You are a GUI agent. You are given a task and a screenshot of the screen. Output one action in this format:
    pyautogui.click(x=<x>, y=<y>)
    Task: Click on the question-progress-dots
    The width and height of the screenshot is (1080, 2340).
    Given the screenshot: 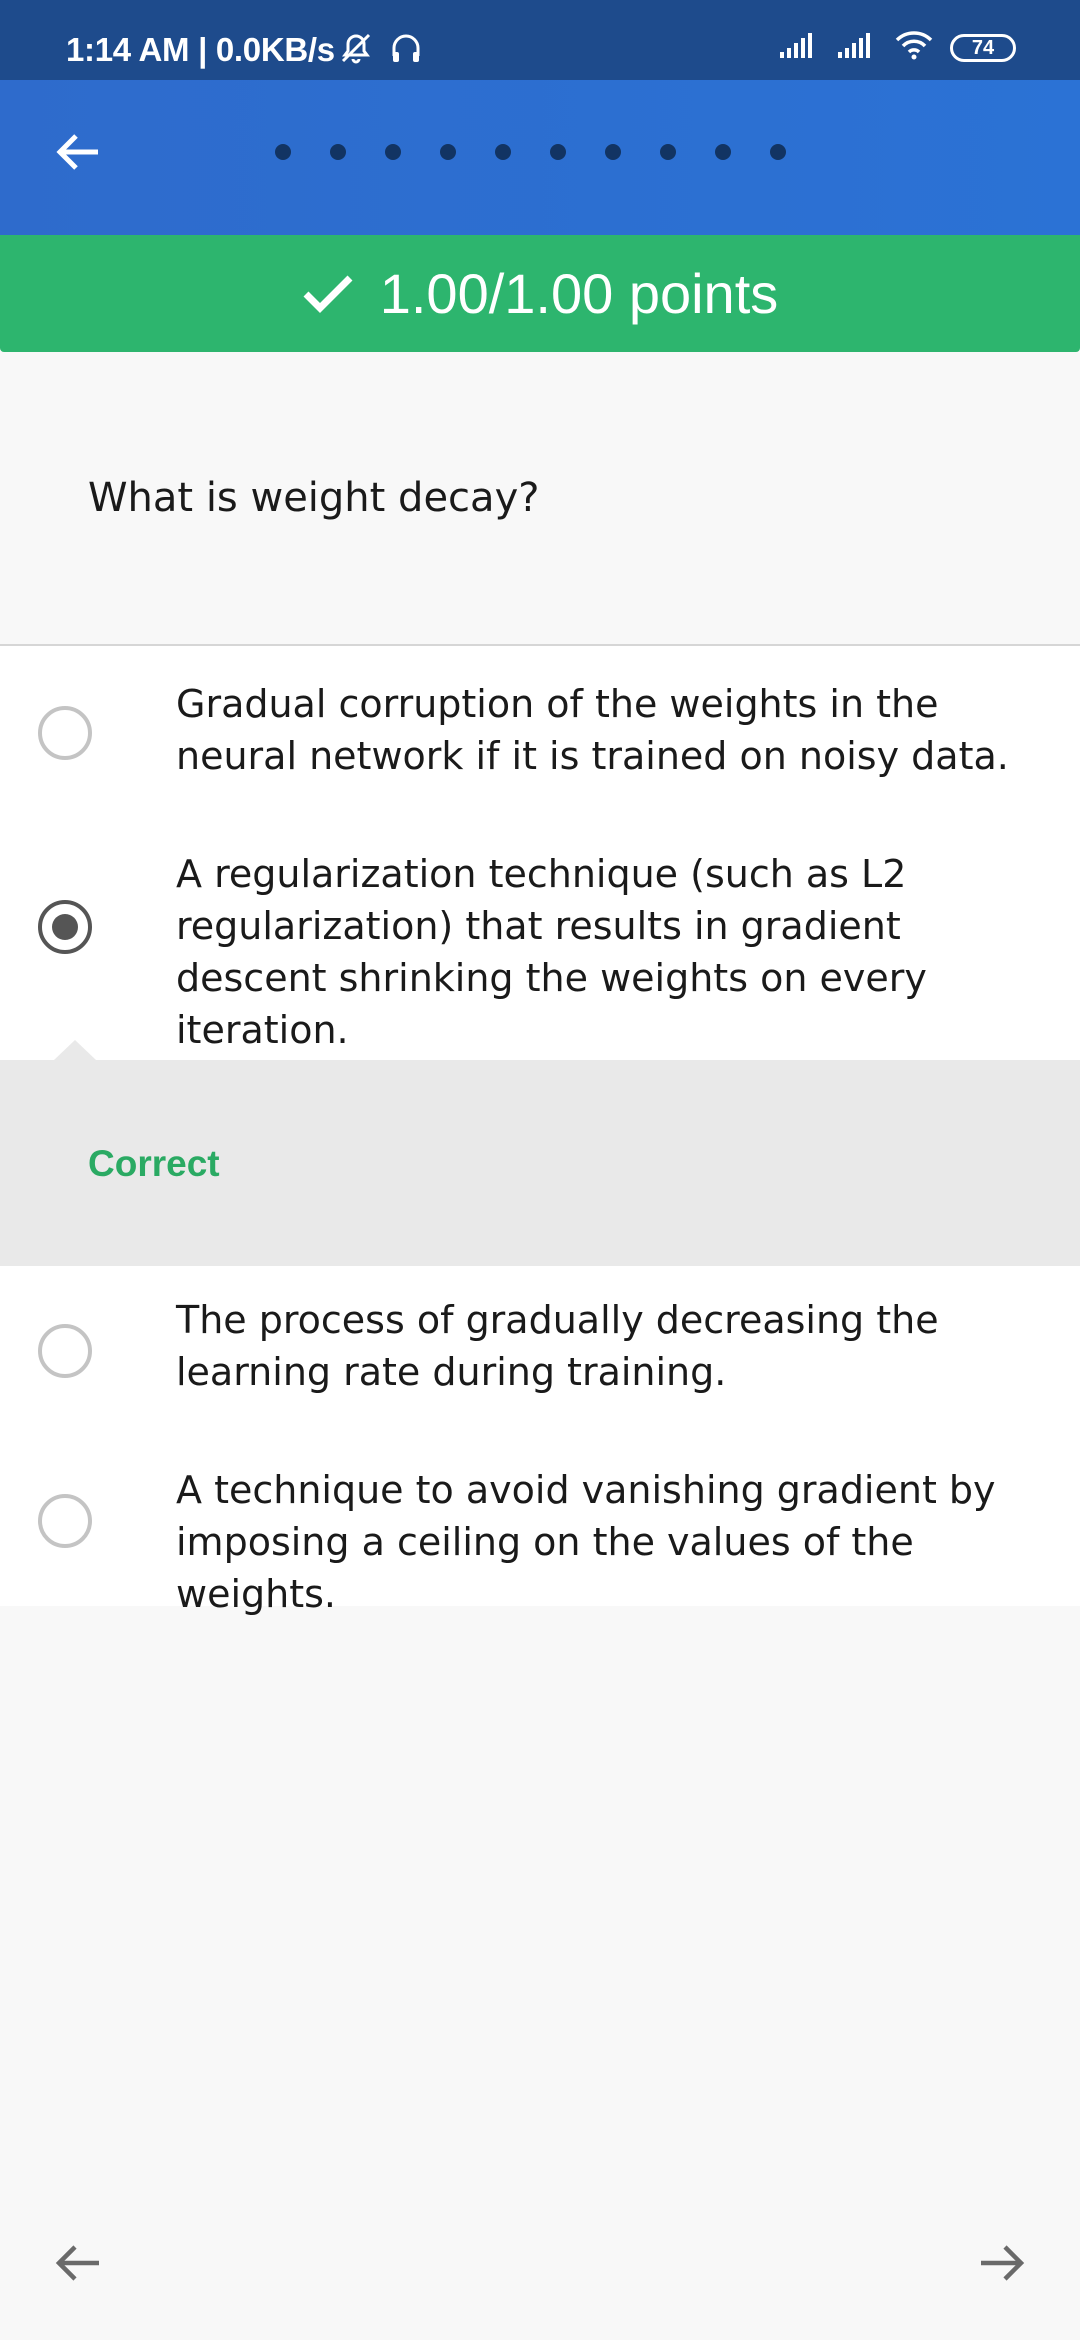 What is the action you would take?
    pyautogui.click(x=530, y=152)
    